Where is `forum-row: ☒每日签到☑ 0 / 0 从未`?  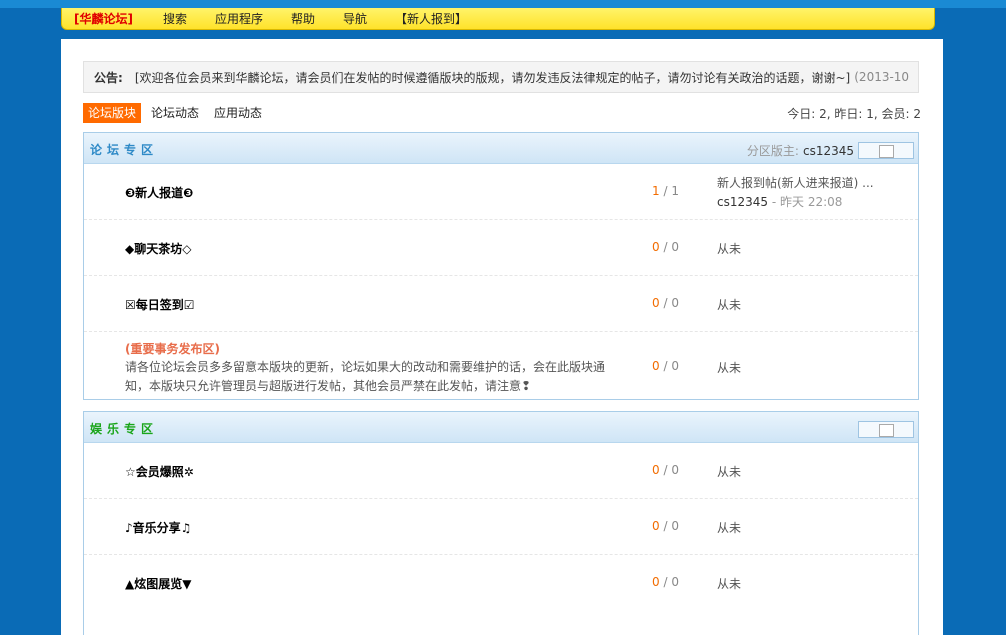
forum-row: ☒每日签到☑ 0 / 0 从未 is located at coordinates (501, 304).